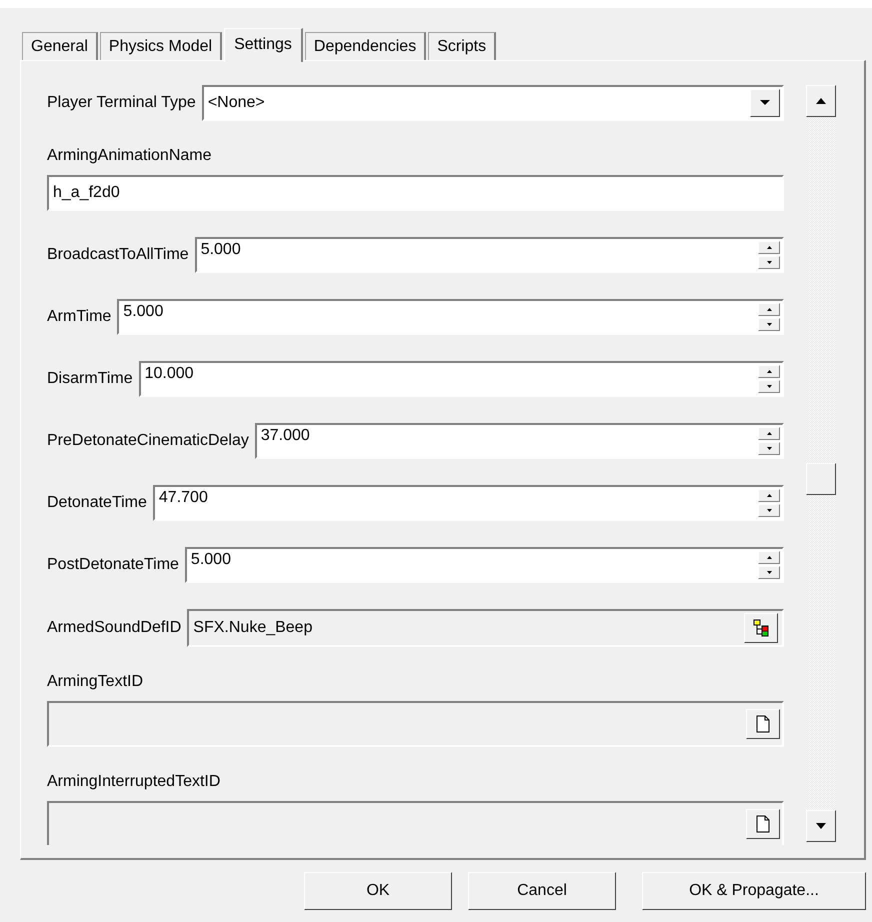 The image size is (872, 922). Describe the element at coordinates (461, 379) in the screenshot. I see `number-field: 10.000` at that location.